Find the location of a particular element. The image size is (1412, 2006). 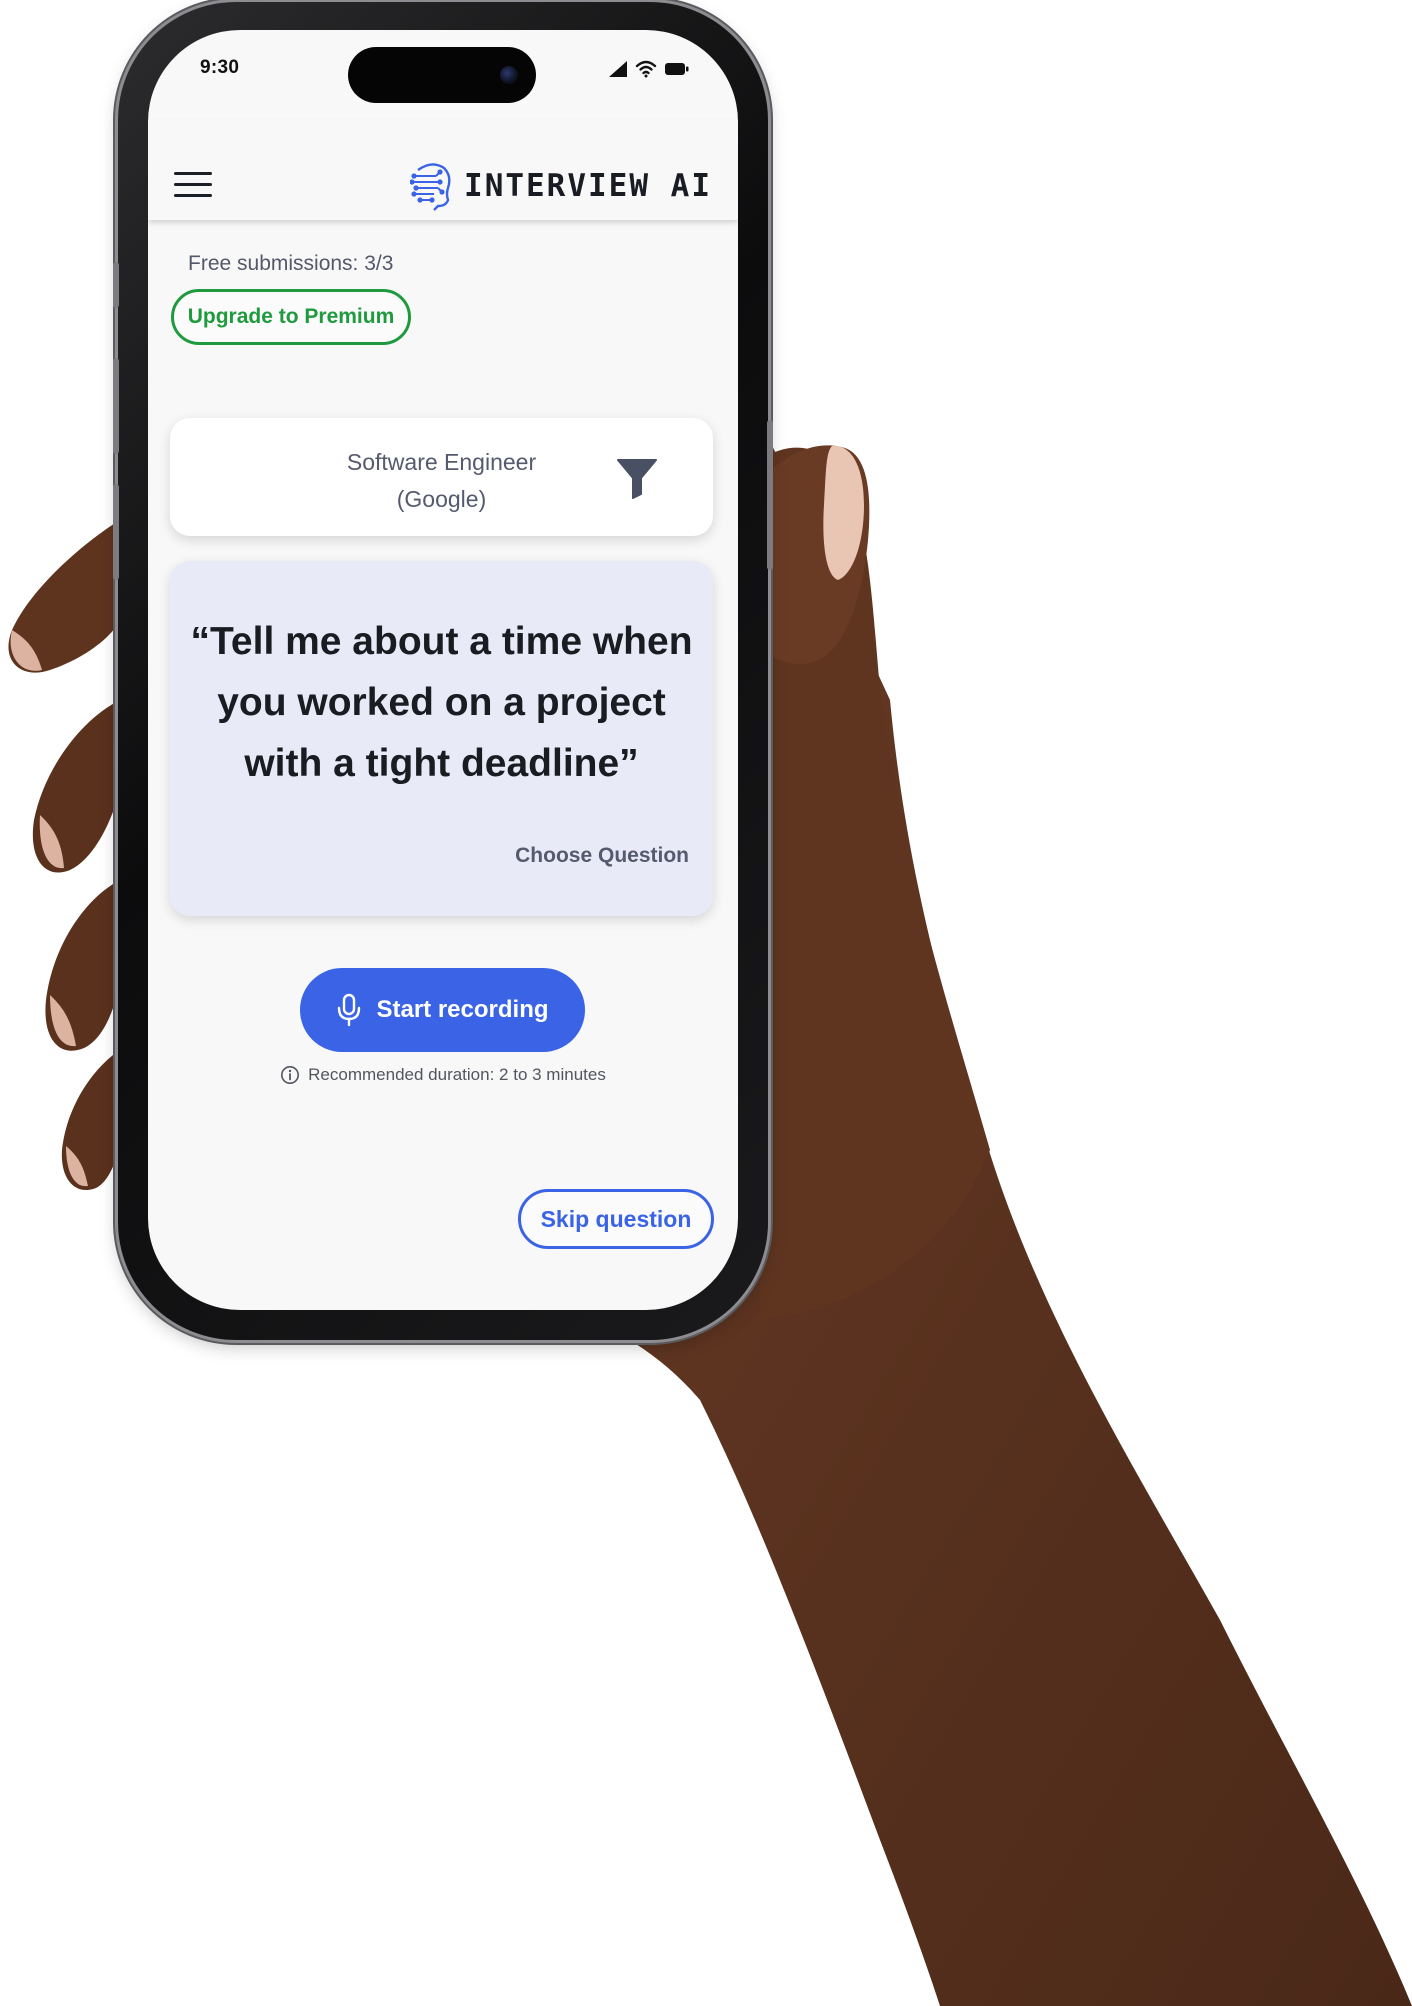

filter-funnel-icon is located at coordinates (637, 478).